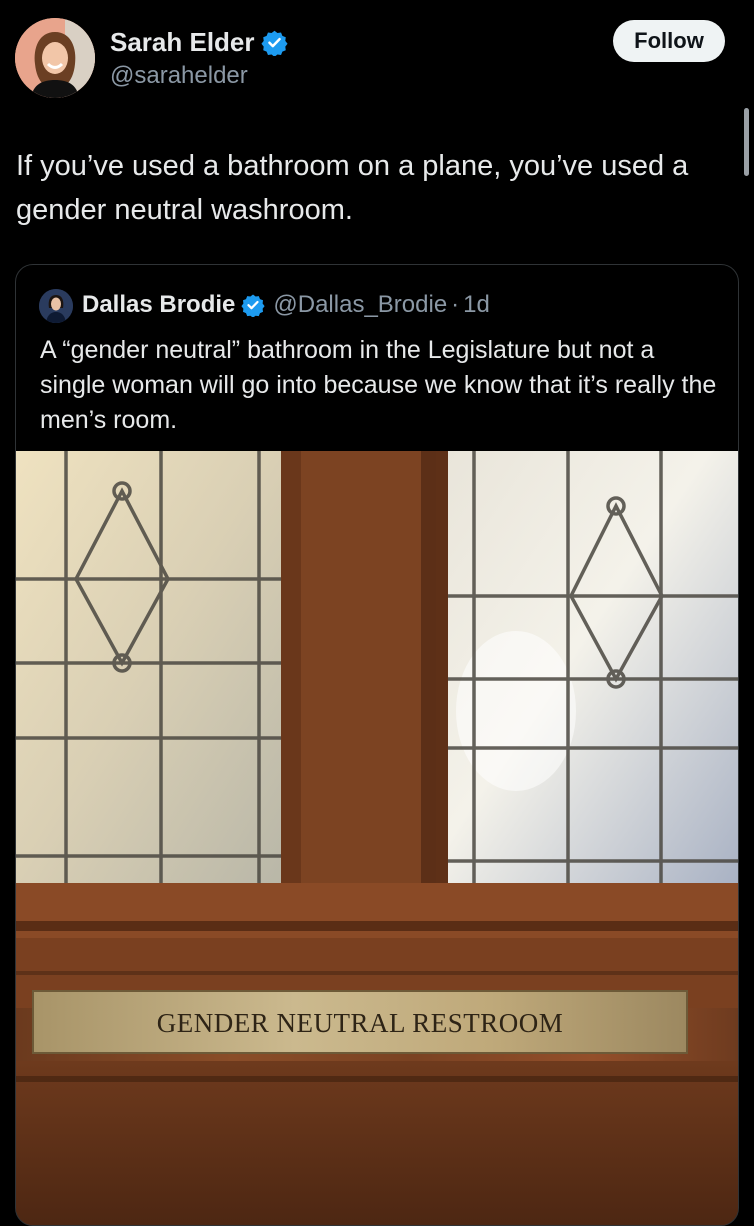 Image resolution: width=754 pixels, height=1226 pixels. I want to click on author-name: Sarah Elder, so click(199, 42).